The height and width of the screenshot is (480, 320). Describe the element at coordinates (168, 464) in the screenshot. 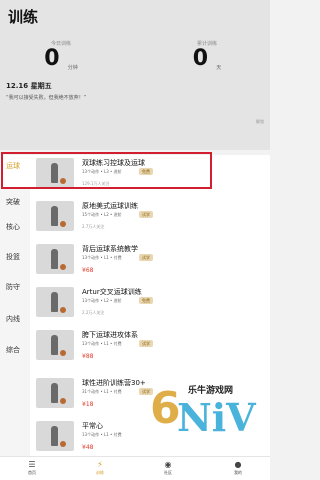

I see `eye-icon: ◉` at that location.